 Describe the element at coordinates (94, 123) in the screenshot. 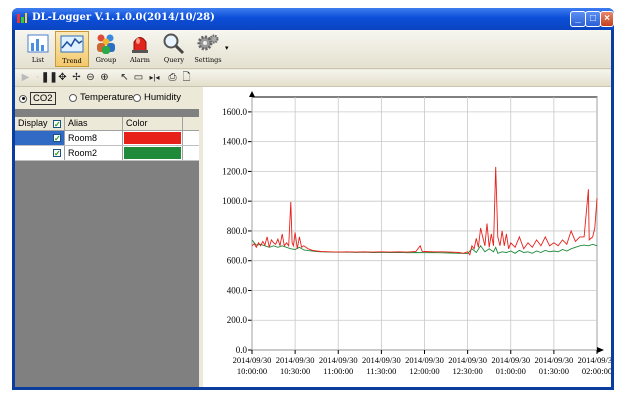

I see `alias-header: Alias` at that location.